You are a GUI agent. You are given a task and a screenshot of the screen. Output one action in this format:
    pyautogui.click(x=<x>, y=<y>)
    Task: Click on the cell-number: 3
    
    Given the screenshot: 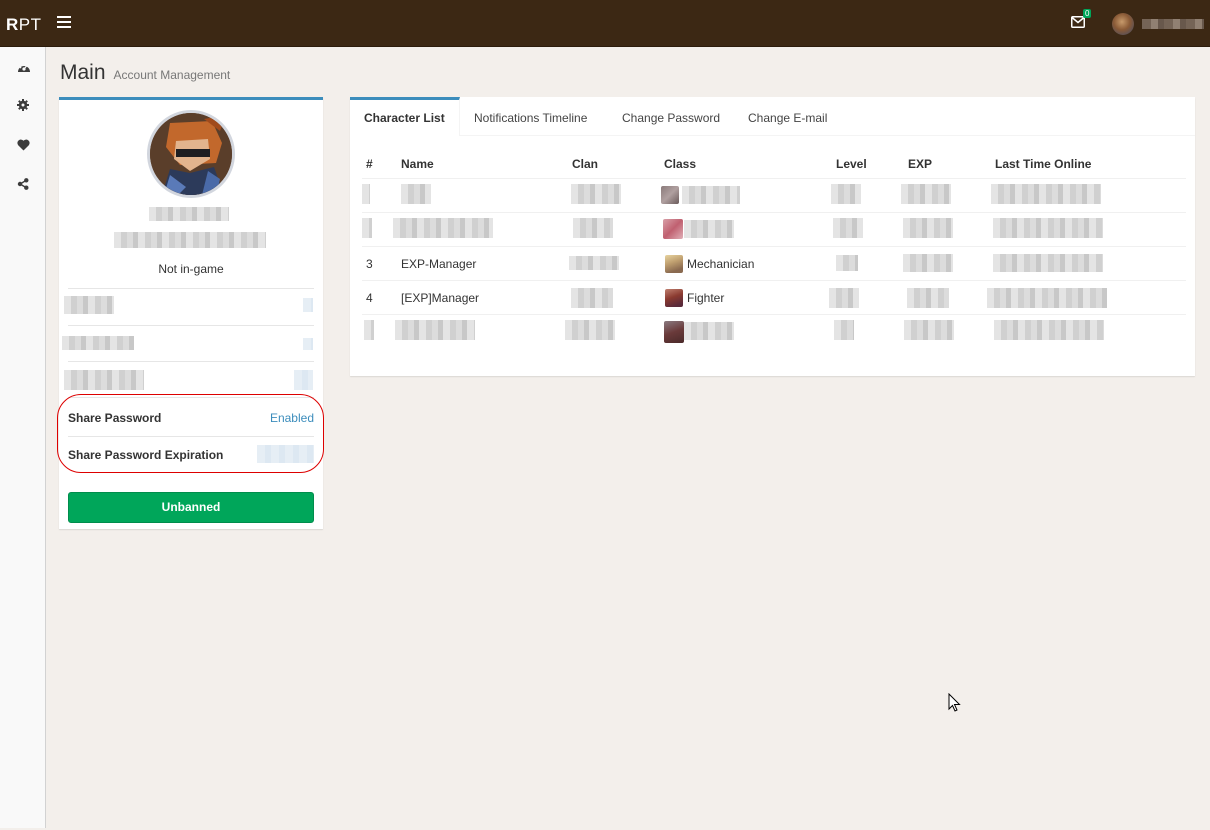 What is the action you would take?
    pyautogui.click(x=369, y=264)
    